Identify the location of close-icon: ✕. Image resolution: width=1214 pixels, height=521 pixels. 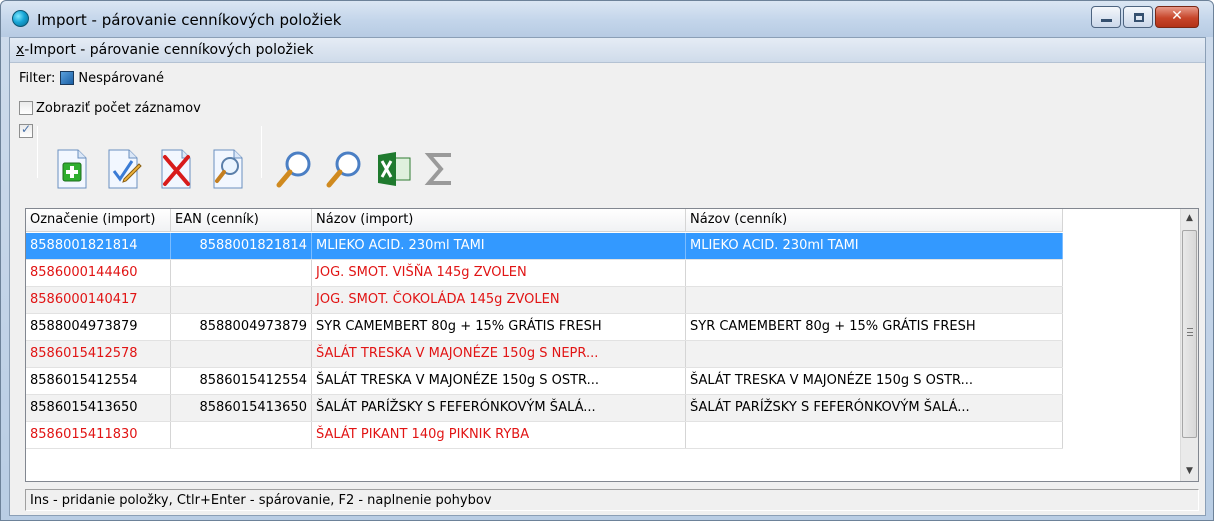
(1177, 16).